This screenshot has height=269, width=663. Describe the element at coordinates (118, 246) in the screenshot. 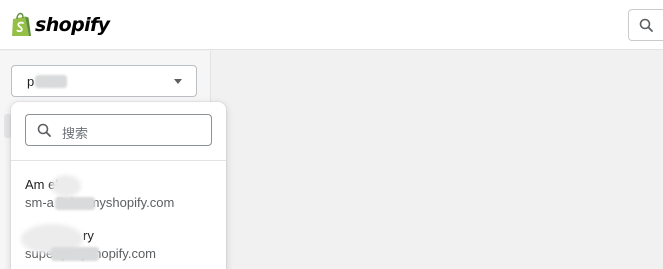

I see `store-list-item: ry supe ry.myshopify.com` at that location.